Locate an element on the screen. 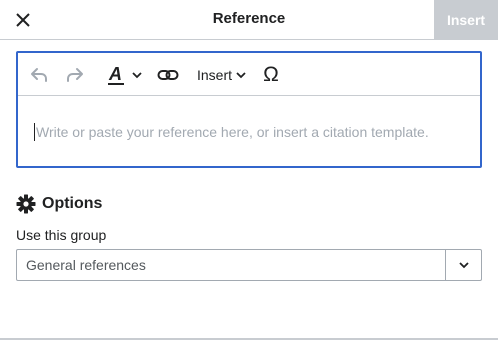 This screenshot has width=498, height=340. insert-menu-button: Insert is located at coordinates (222, 75).